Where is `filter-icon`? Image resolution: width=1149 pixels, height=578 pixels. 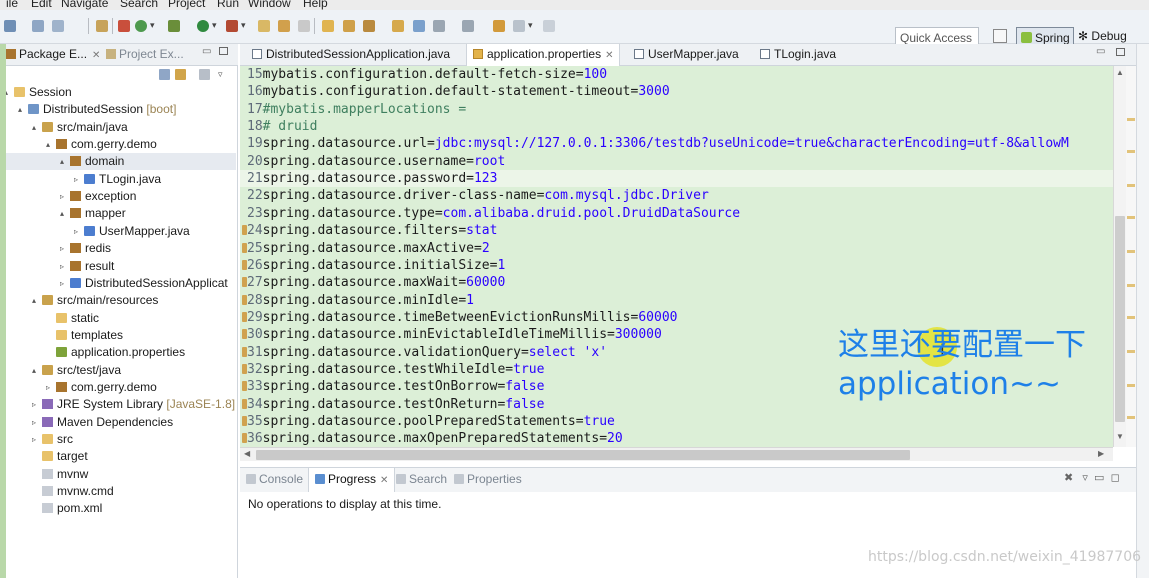
filter-icon is located at coordinates (204, 74).